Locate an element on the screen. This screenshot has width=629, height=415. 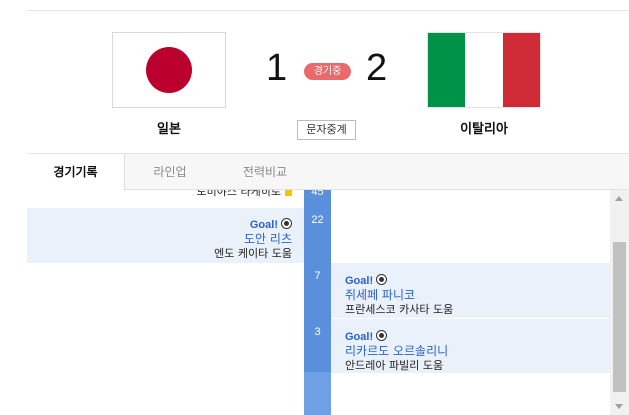
flag-green-band is located at coordinates (447, 70).